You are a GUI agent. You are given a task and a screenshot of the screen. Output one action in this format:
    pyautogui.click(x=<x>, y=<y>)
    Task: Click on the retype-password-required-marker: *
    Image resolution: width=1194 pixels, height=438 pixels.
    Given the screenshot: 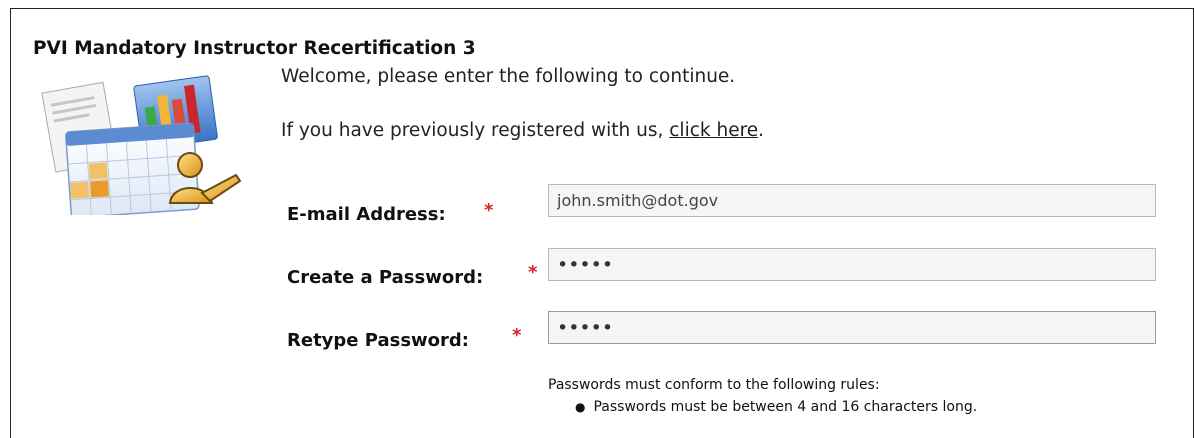 What is the action you would take?
    pyautogui.click(x=517, y=335)
    